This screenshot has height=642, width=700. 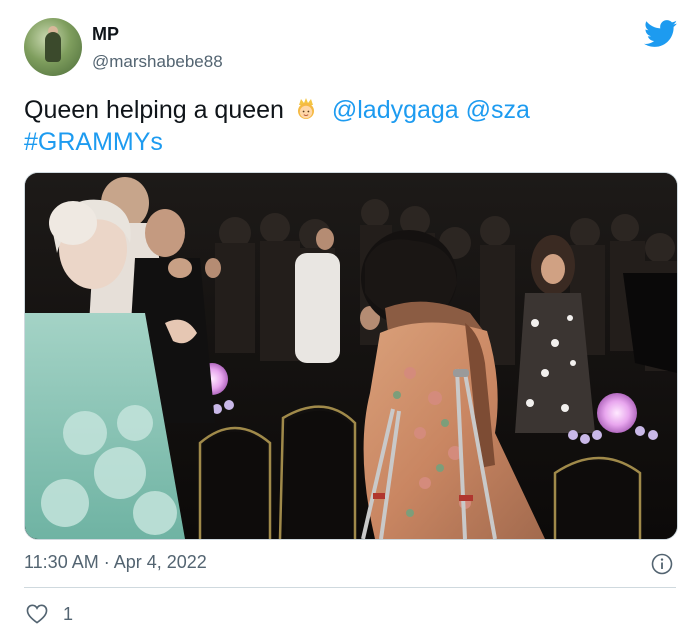 I want to click on divider, so click(x=350, y=587).